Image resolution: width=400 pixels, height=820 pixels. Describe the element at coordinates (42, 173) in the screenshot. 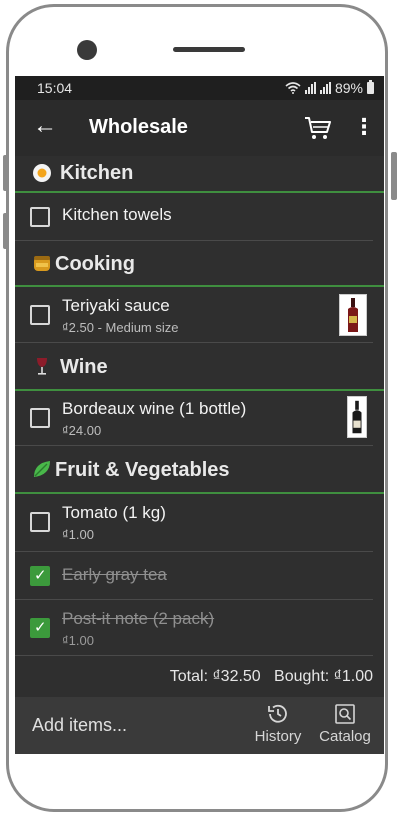

I see `fried-egg-icon` at that location.